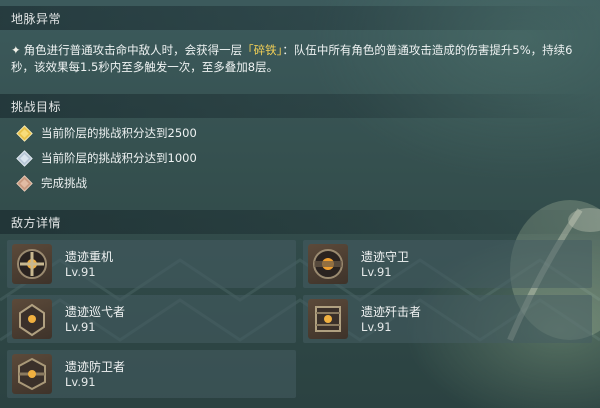 The image size is (600, 408). I want to click on anomaly-section-header: 地脉异常, so click(300, 18).